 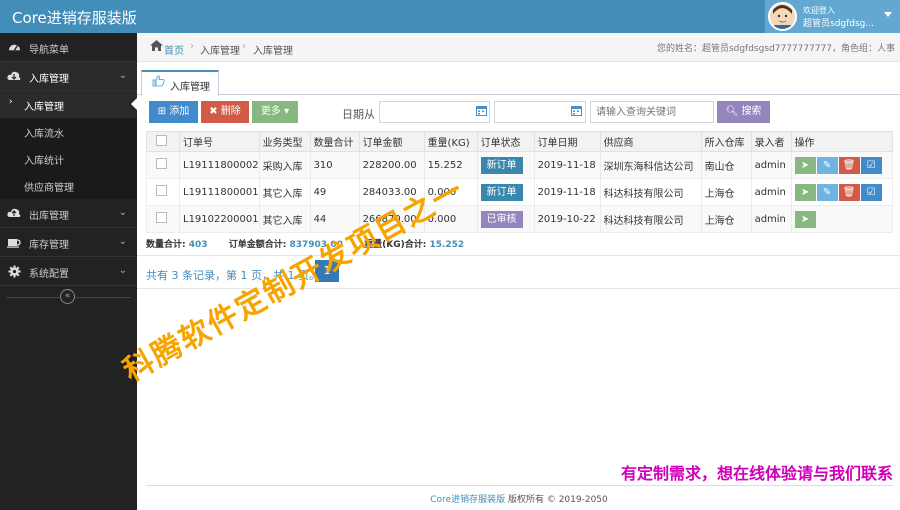 I want to click on actions-cell: ➤ ✎ 🗑︎ ☑, so click(x=842, y=165).